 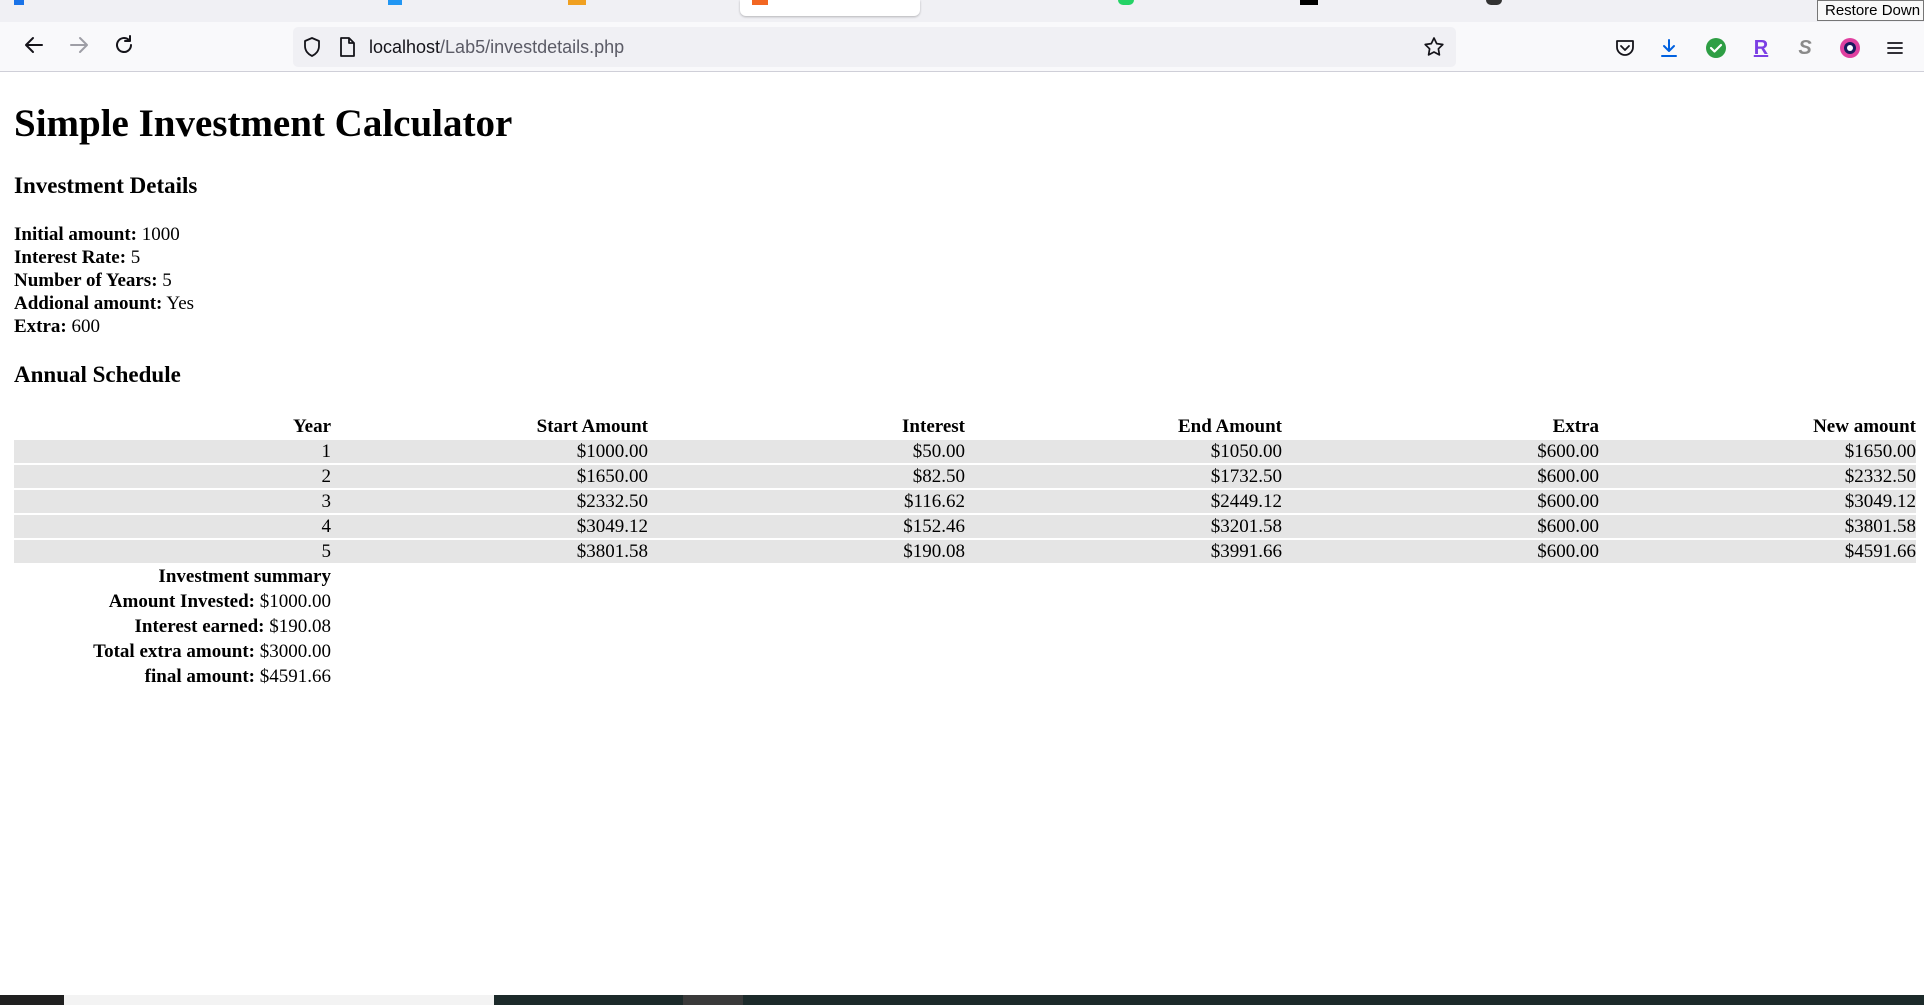 I want to click on summary-row: Interest earned: $190.08, so click(x=965, y=626).